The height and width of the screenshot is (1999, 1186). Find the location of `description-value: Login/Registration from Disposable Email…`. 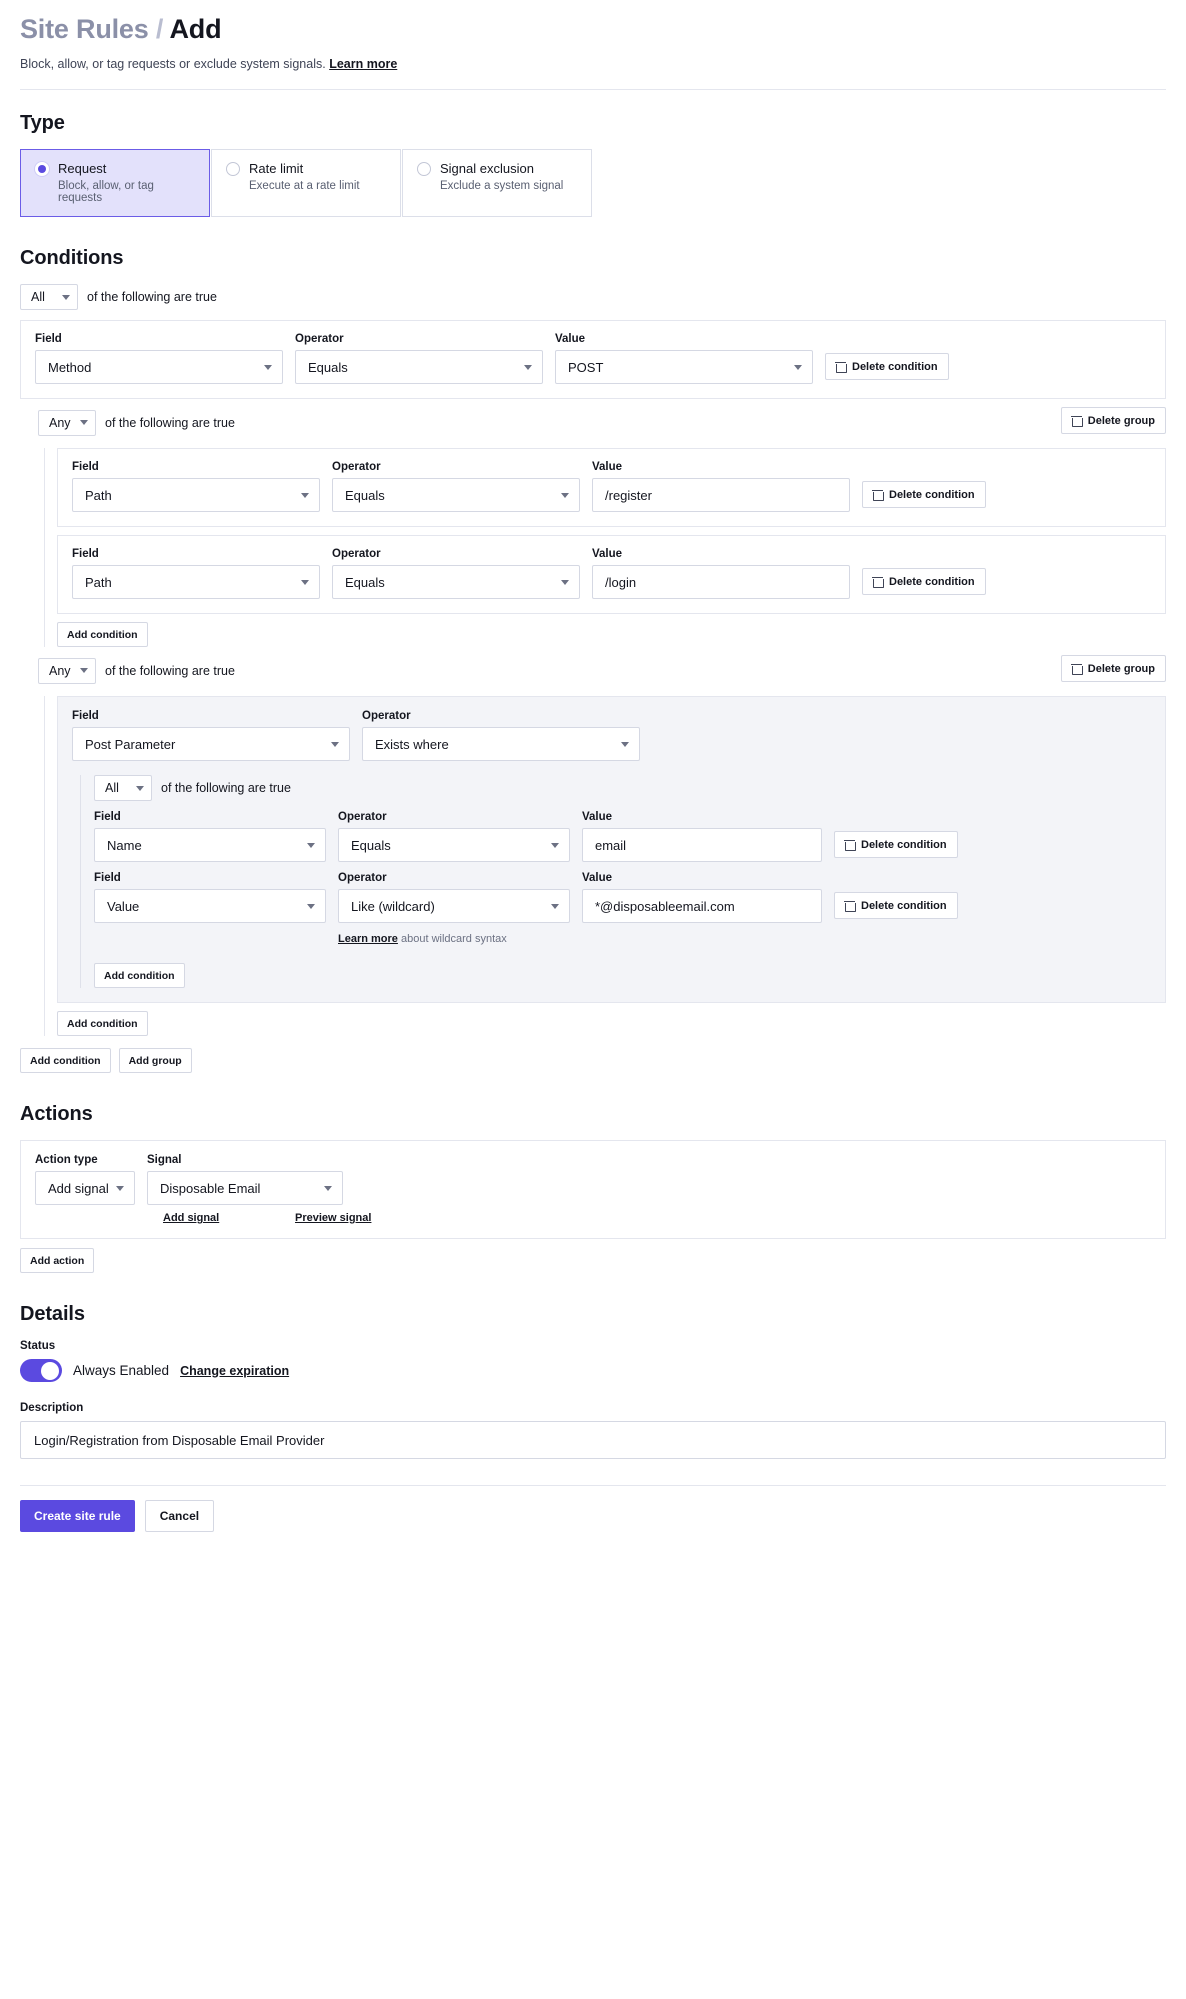

description-value: Login/Registration from Disposable Email… is located at coordinates (179, 1440).